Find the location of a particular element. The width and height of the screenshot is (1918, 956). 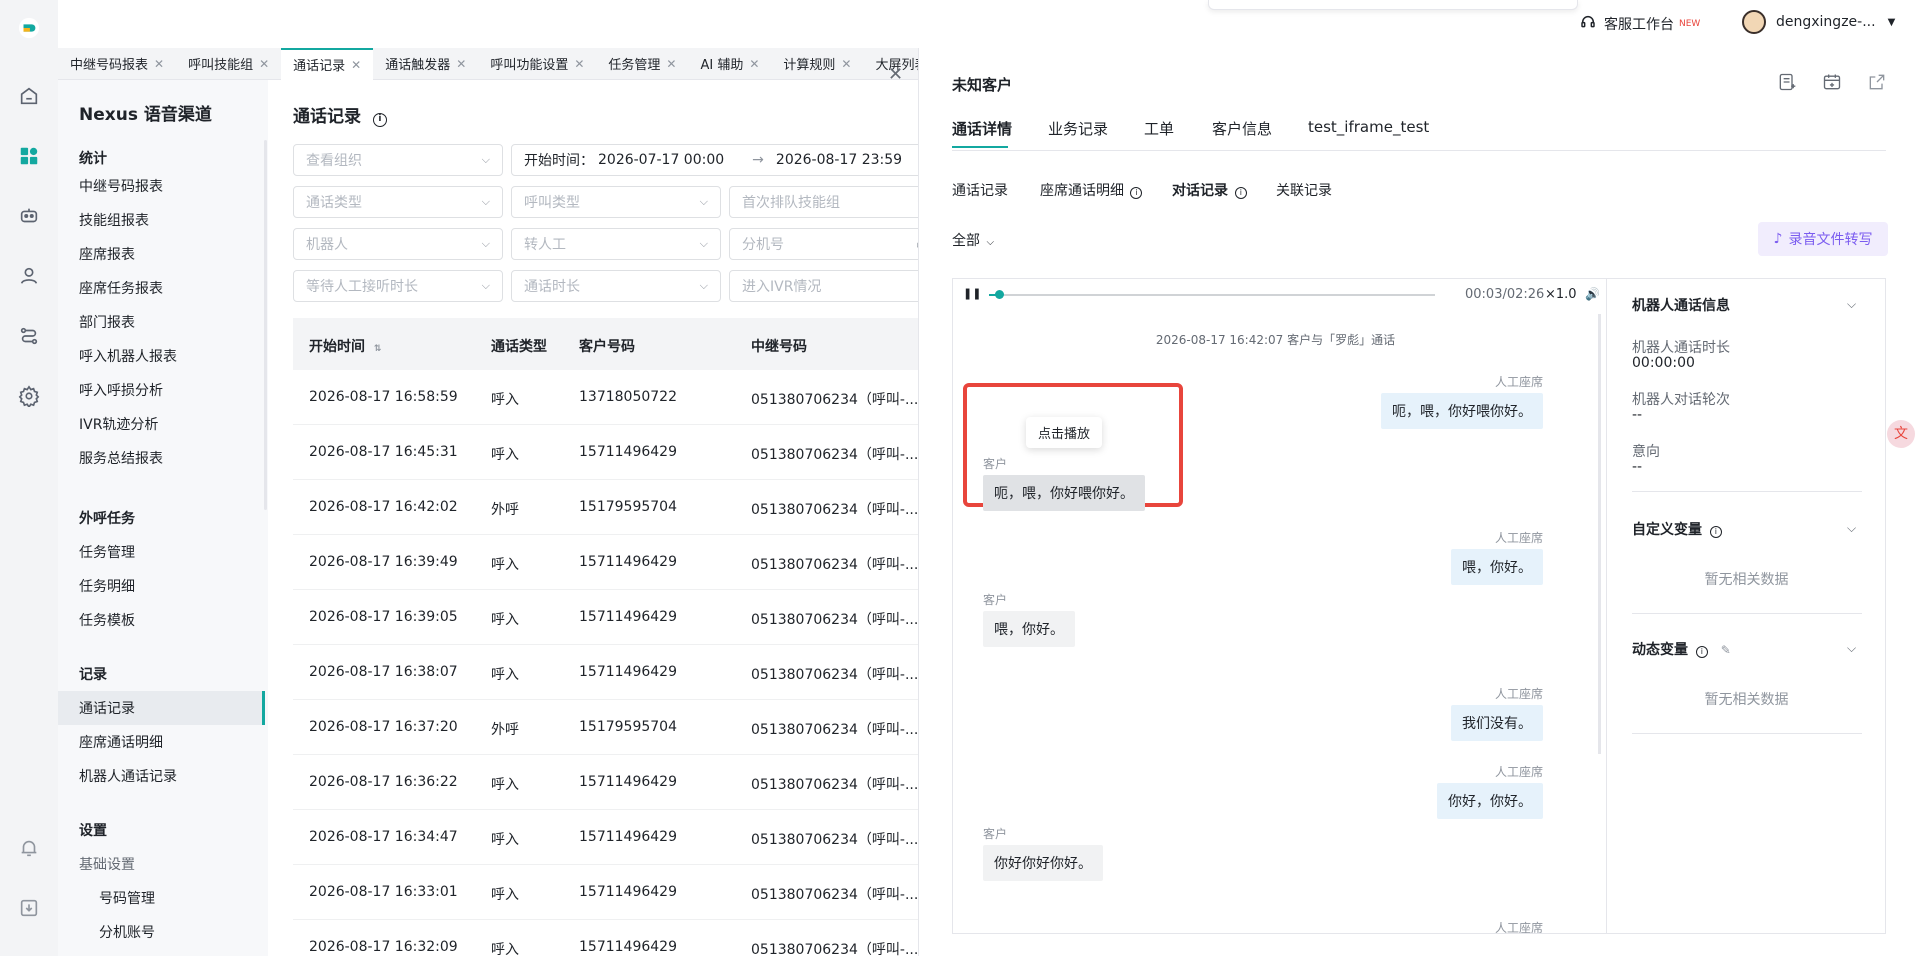

tab-ai-assist: AI 辅助 ✕ is located at coordinates (729, 64).